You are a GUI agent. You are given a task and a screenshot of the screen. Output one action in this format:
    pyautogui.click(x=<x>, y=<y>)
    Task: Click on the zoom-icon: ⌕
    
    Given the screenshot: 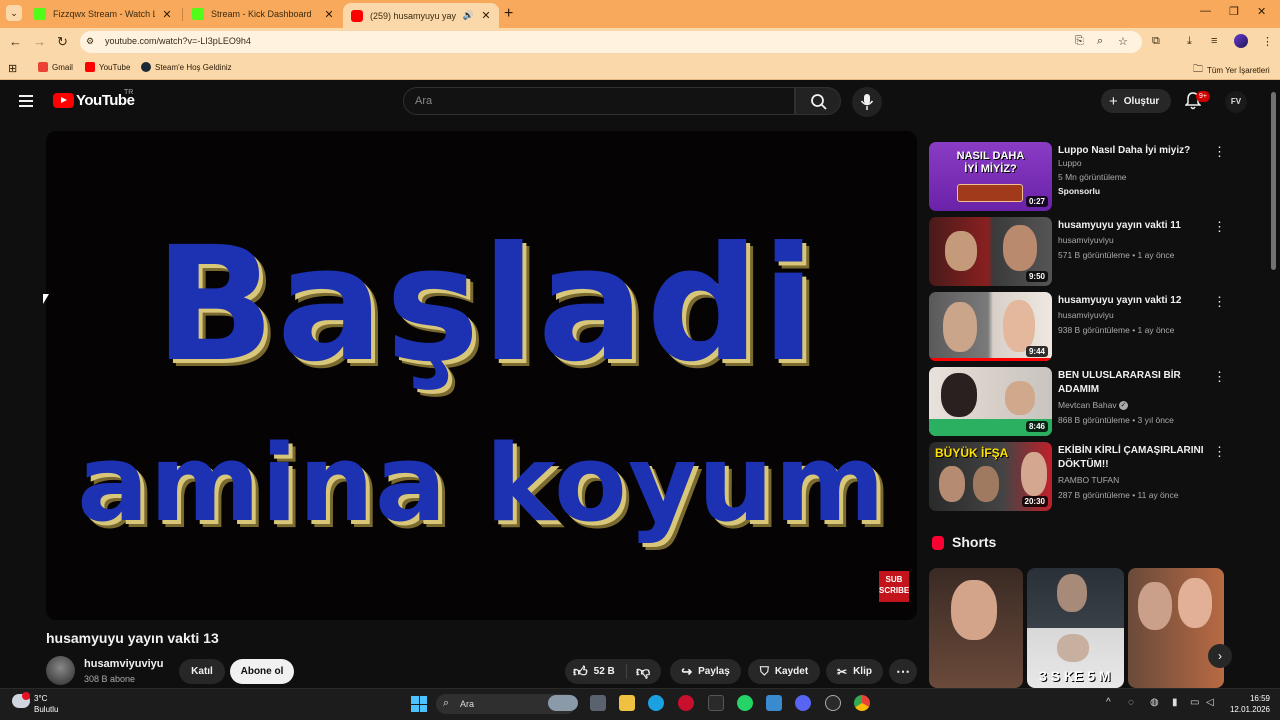 What is the action you would take?
    pyautogui.click(x=1100, y=41)
    